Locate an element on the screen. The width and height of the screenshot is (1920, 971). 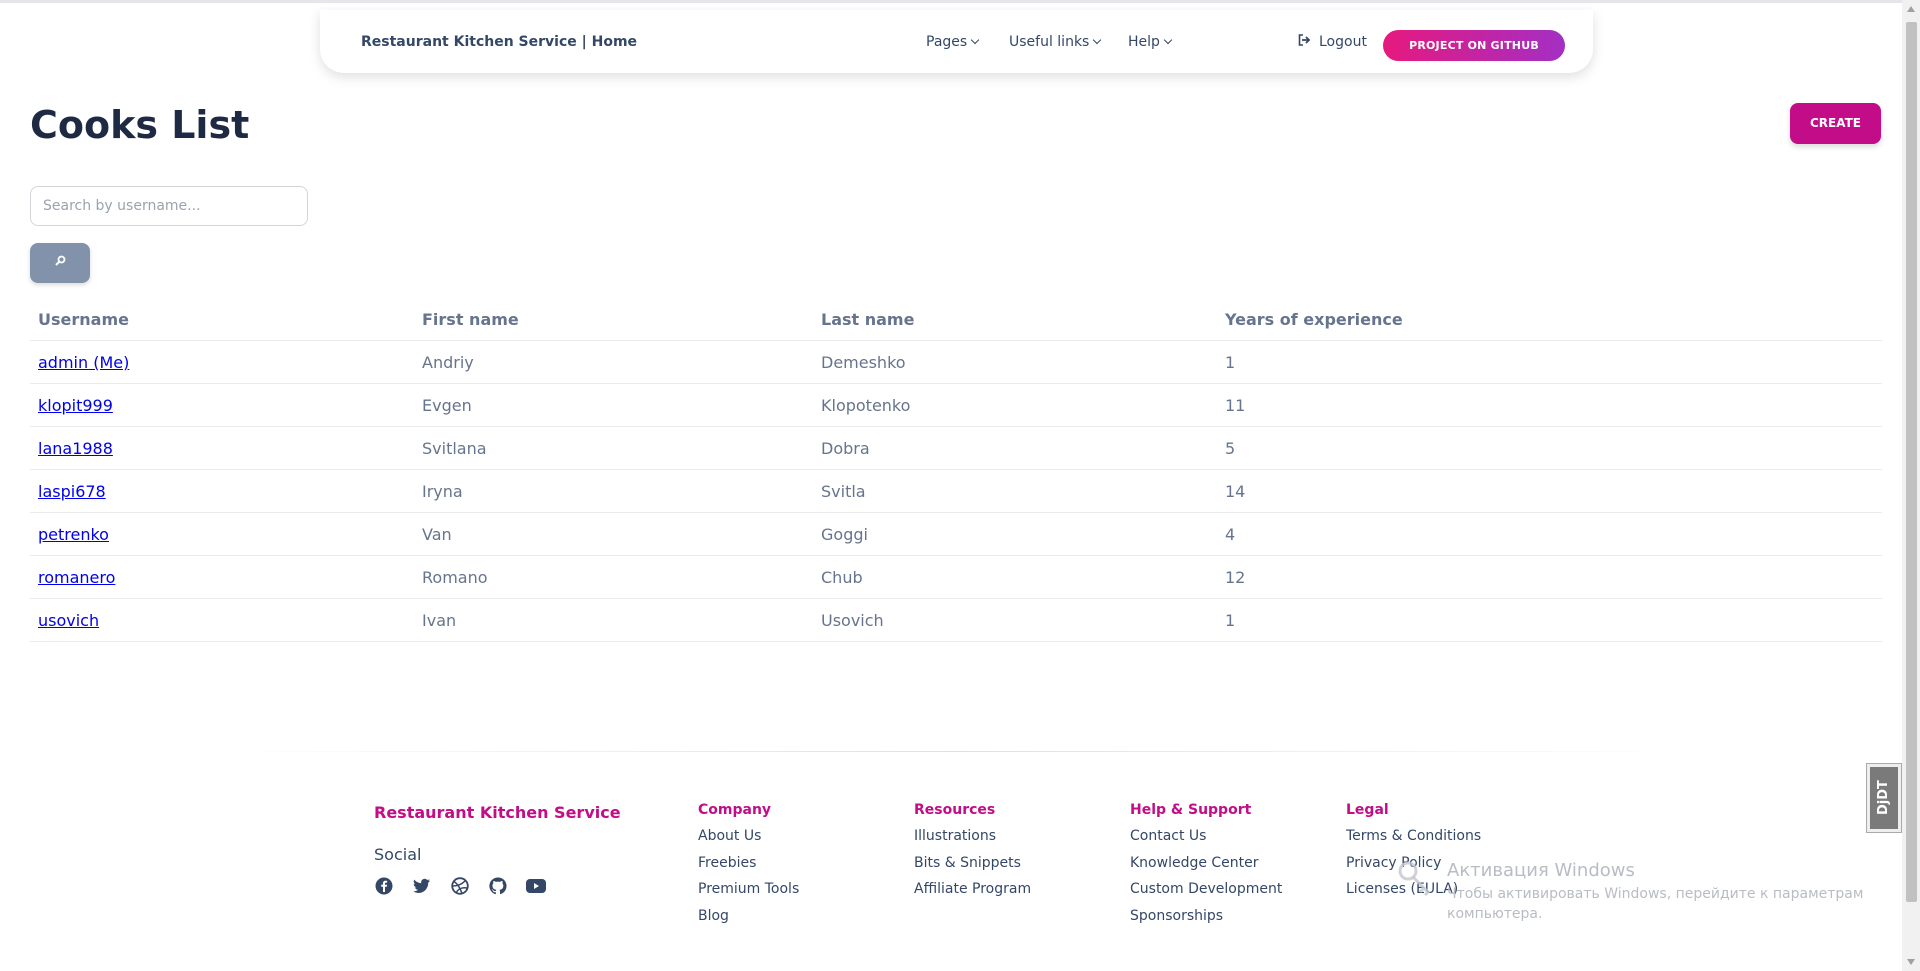
search-button is located at coordinates (60, 263).